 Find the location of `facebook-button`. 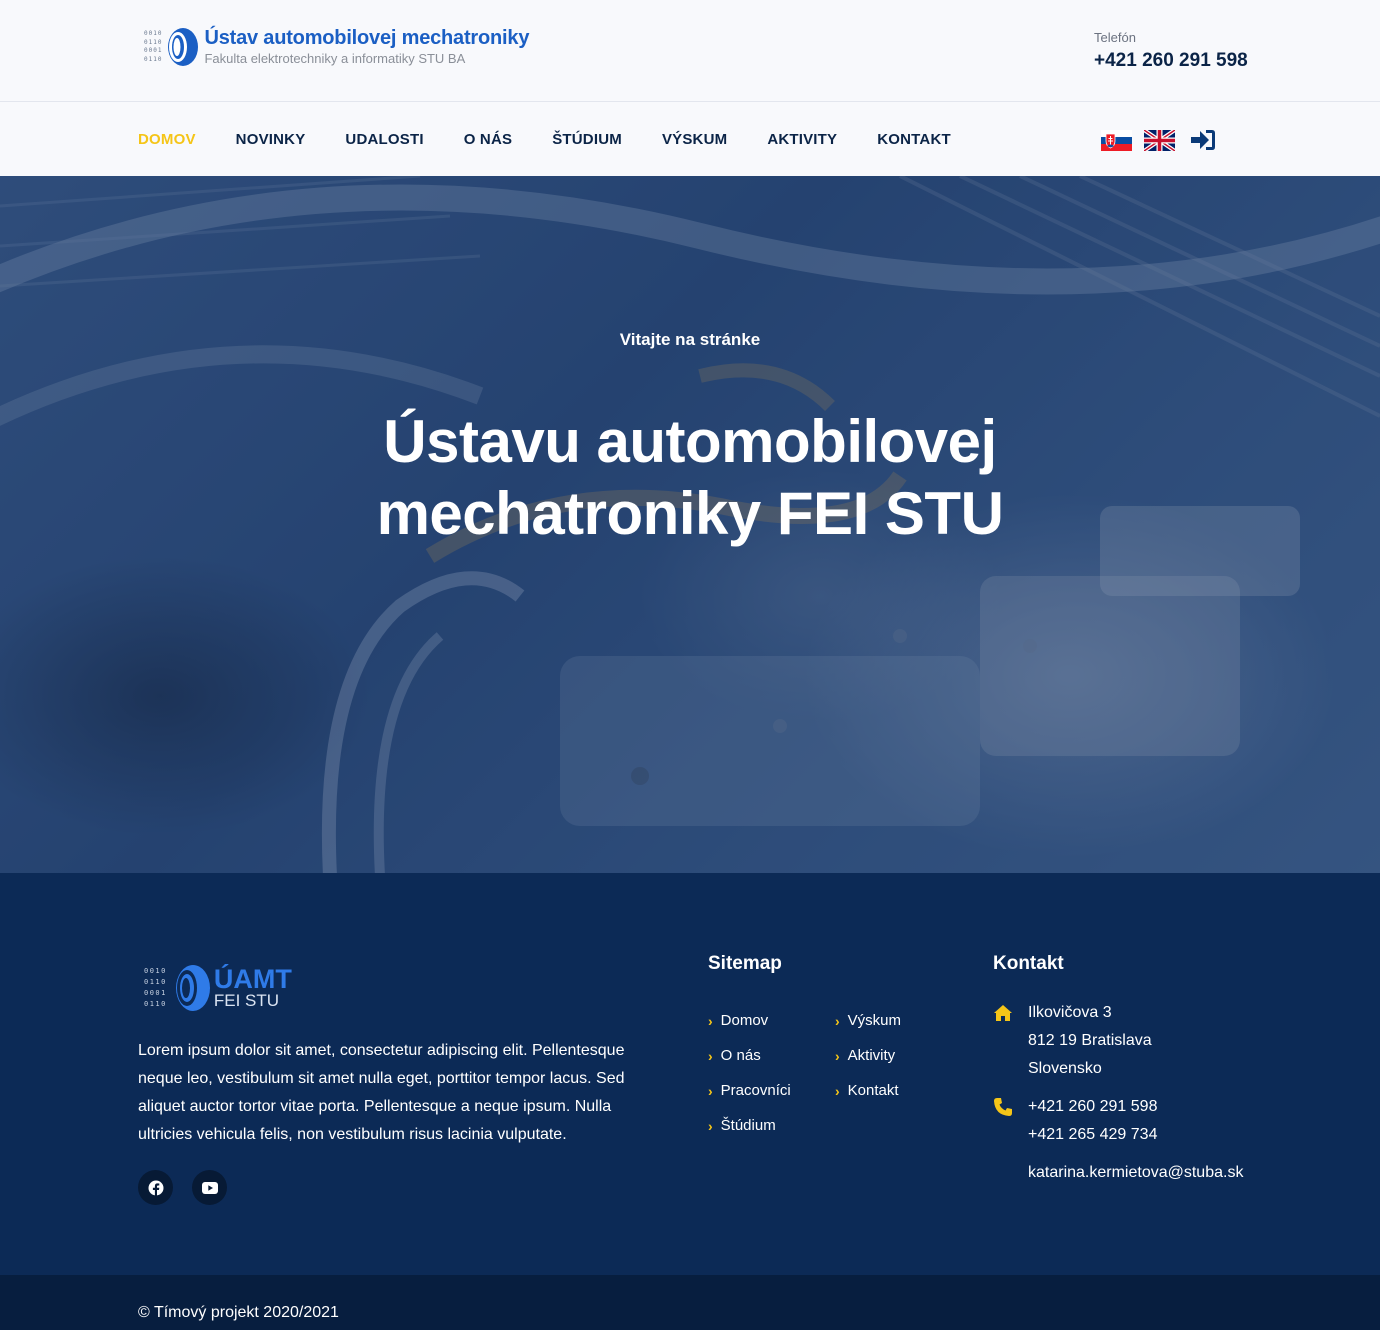

facebook-button is located at coordinates (155, 1187).